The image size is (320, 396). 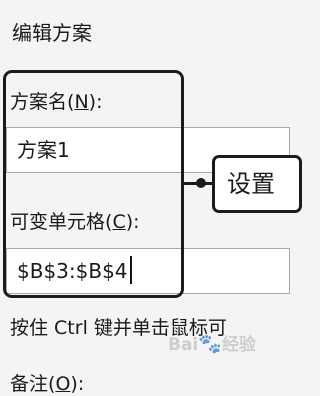 I want to click on comment-label-suffix: :, so click(x=81, y=384).